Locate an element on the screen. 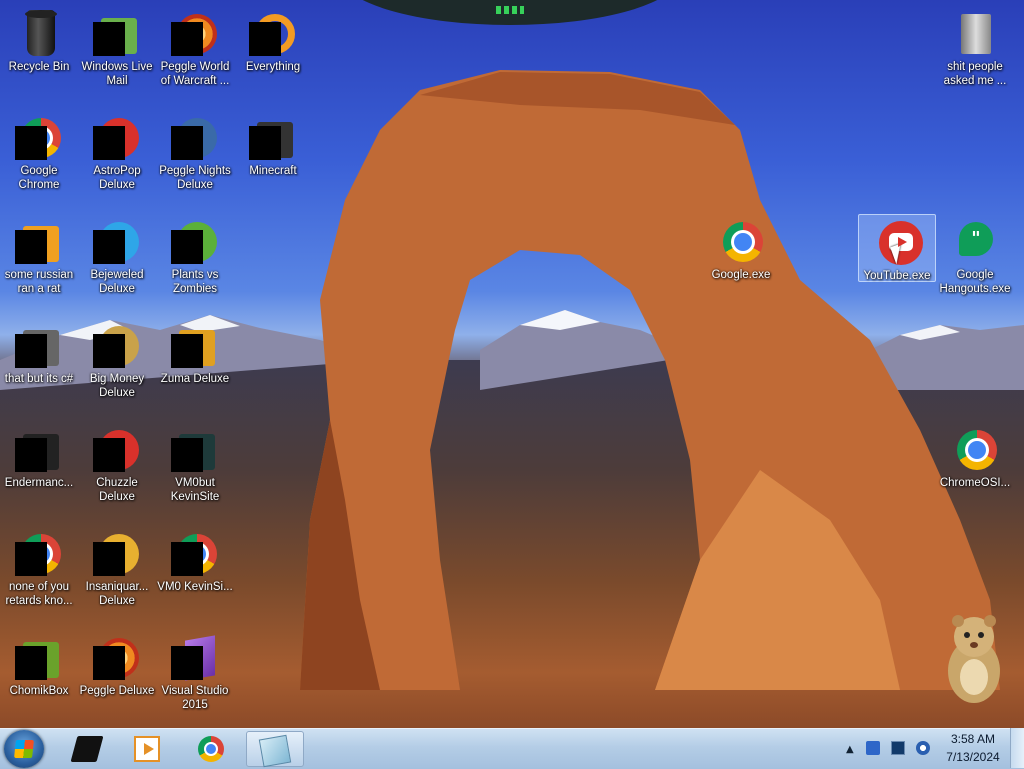 Image resolution: width=1024 pixels, height=769 pixels. desktop-icon-insaniquarium-deluxe: Insaniquar... Deluxe is located at coordinates (117, 576).